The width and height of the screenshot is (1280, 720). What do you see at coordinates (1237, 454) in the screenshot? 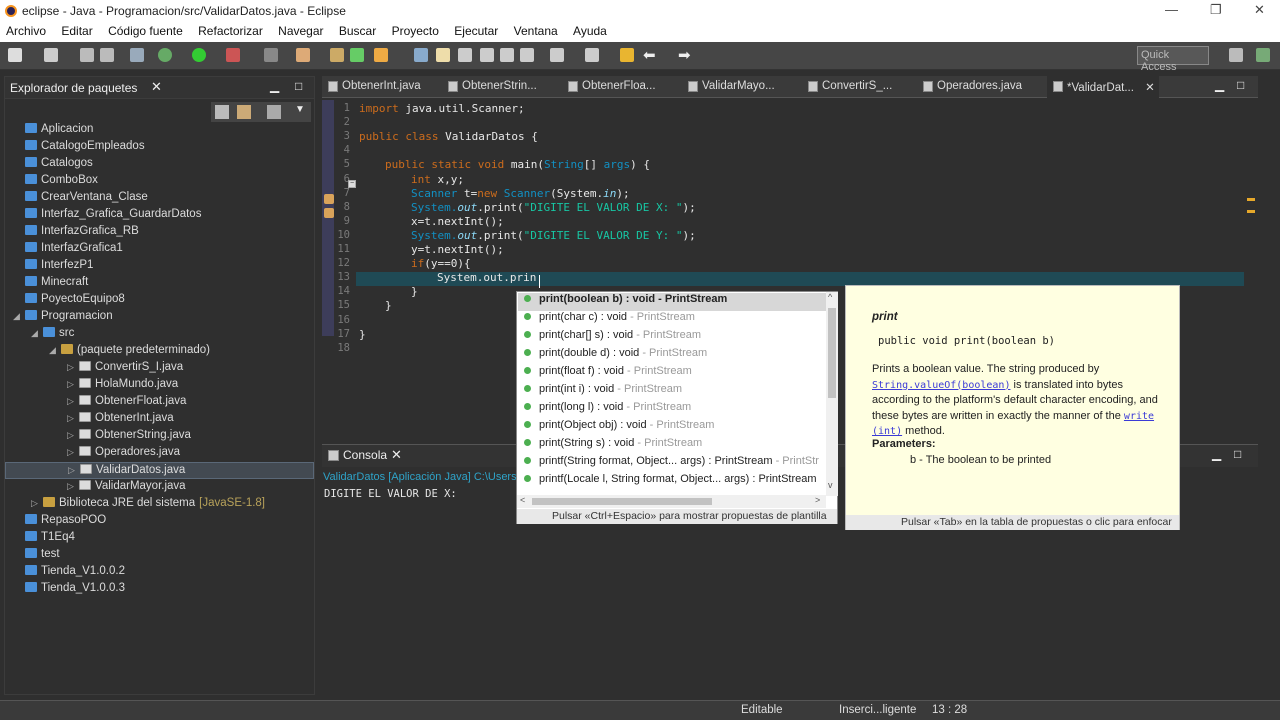
I see `console-maximize-icon: □` at bounding box center [1237, 454].